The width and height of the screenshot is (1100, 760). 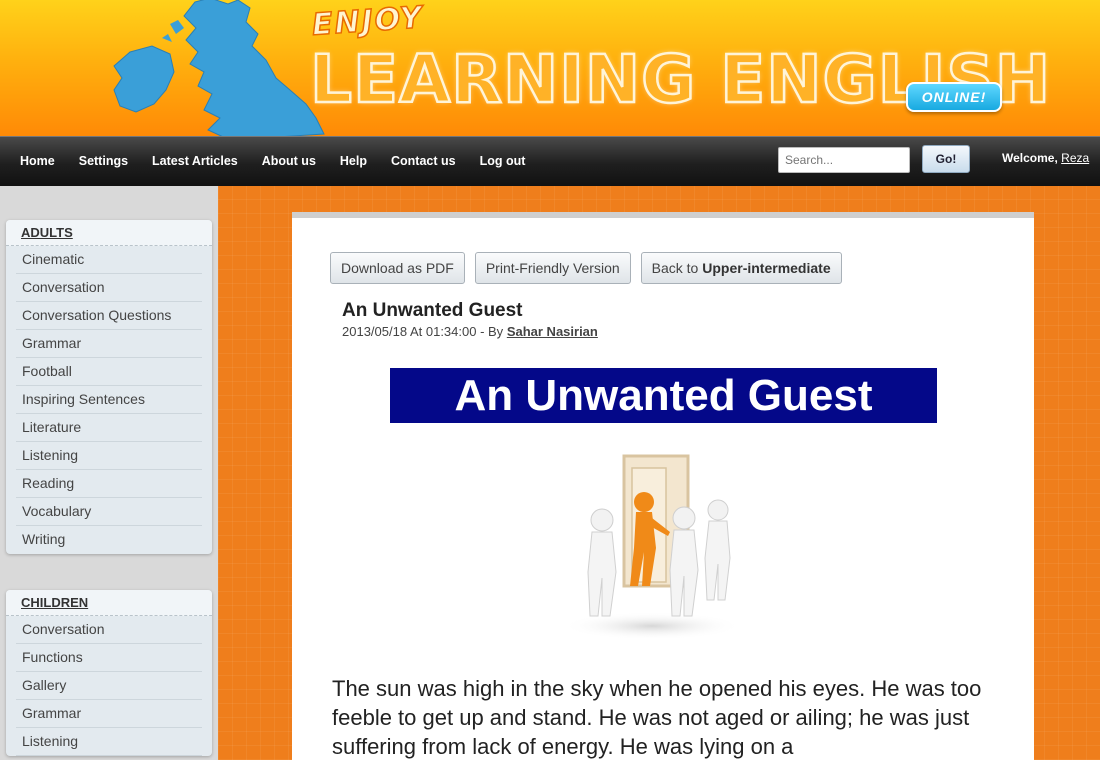 What do you see at coordinates (675, 268) in the screenshot?
I see `back-prefix: Back to` at bounding box center [675, 268].